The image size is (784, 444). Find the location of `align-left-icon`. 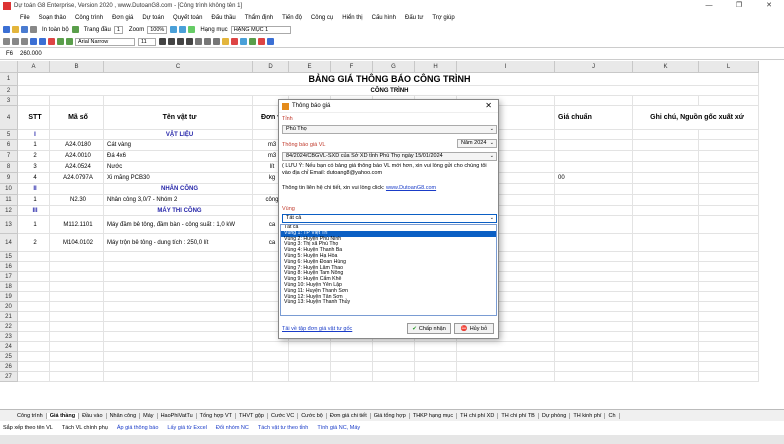

align-left-icon is located at coordinates (198, 41).